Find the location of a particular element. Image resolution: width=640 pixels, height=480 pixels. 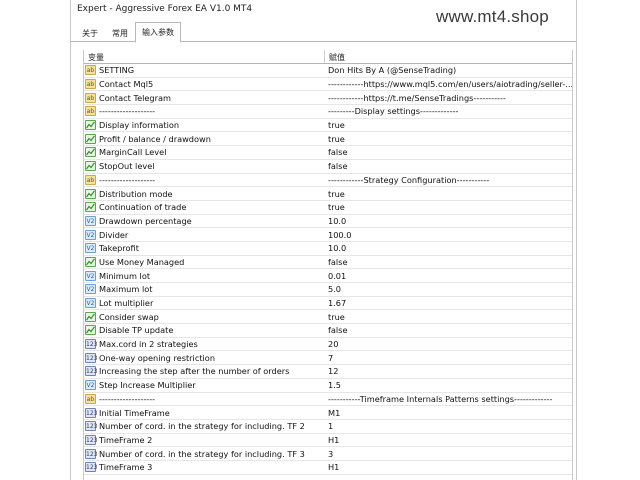

variable-cell: ab ------------------- is located at coordinates (204, 111).